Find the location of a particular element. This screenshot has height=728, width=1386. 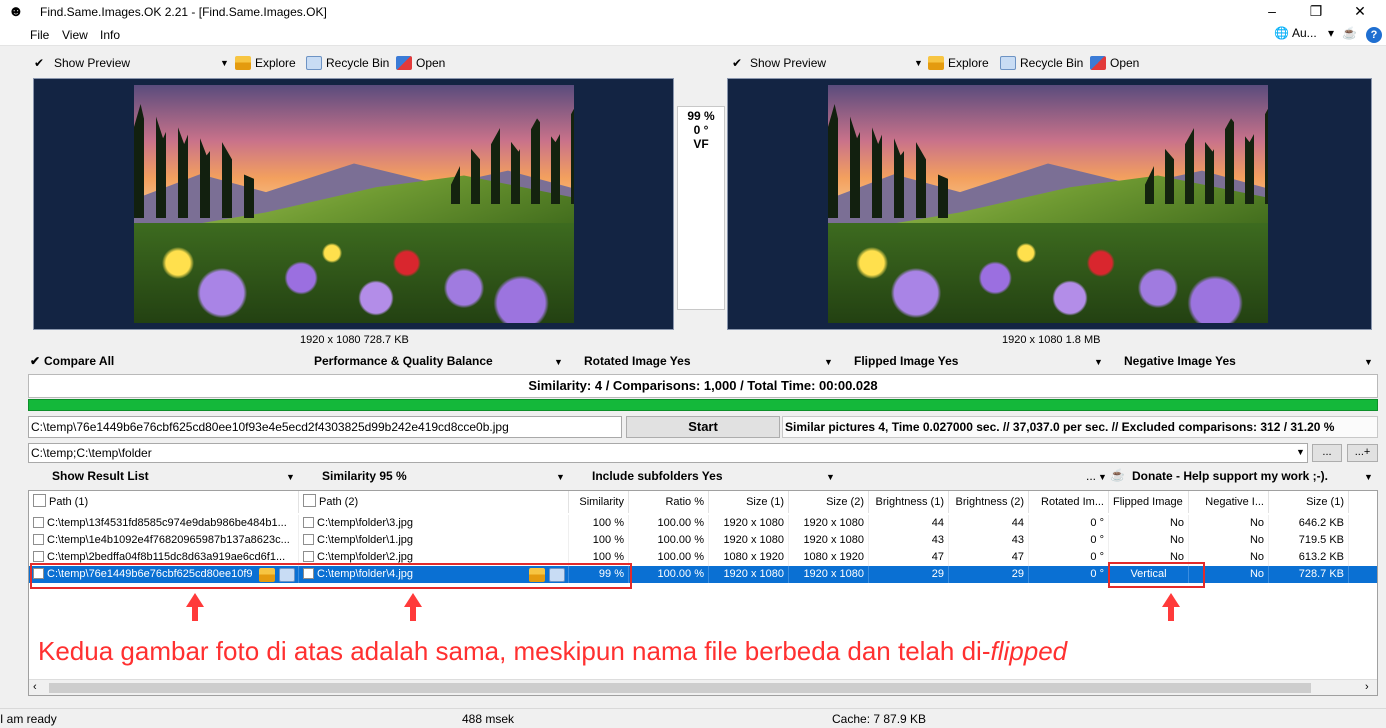

similarity-threshold-arrow: ▼ is located at coordinates (560, 477).